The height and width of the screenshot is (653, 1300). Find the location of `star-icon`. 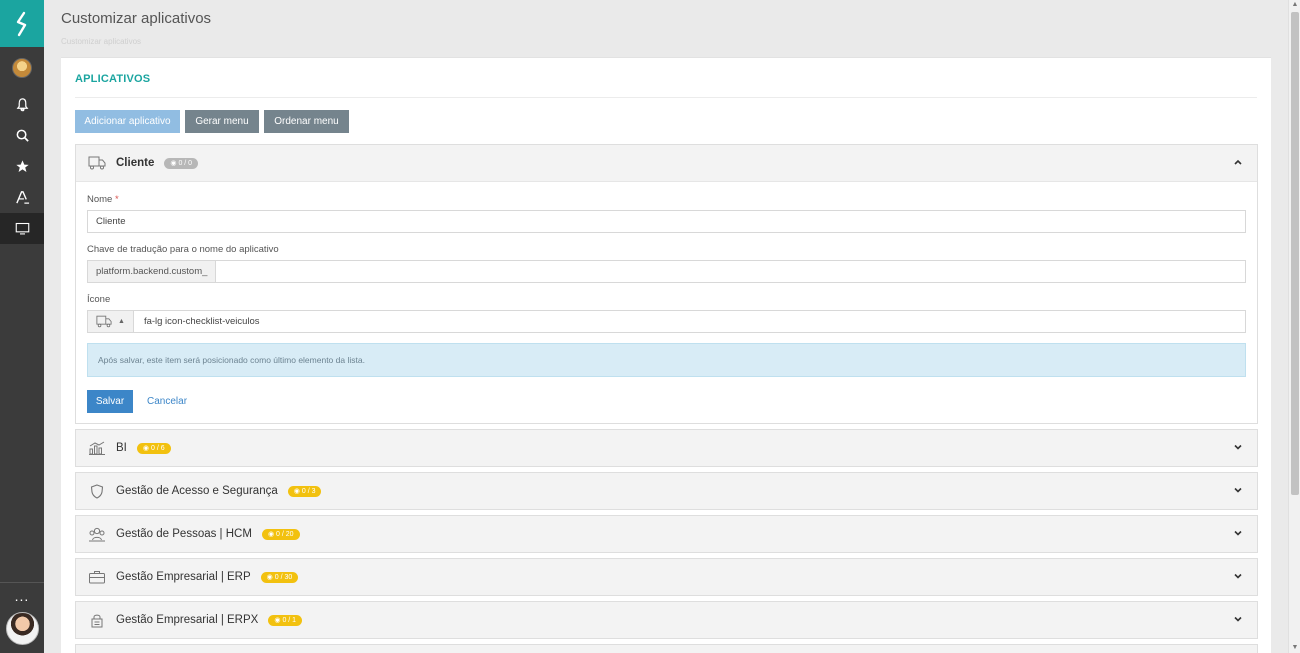

star-icon is located at coordinates (22, 166).